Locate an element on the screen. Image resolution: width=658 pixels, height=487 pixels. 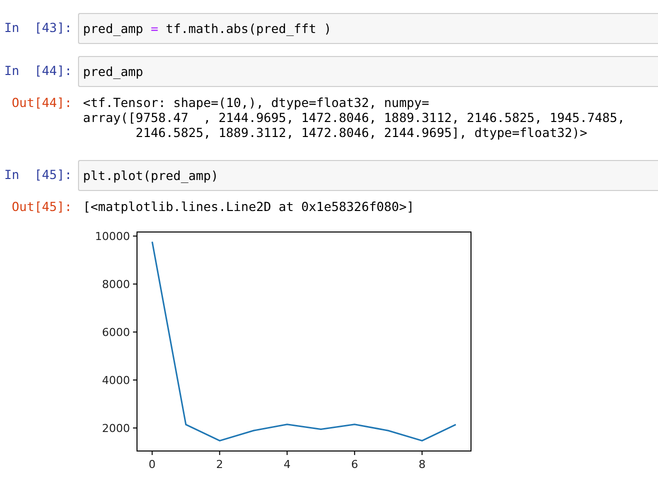
output-prompt: Out[44]: is located at coordinates (41, 102).